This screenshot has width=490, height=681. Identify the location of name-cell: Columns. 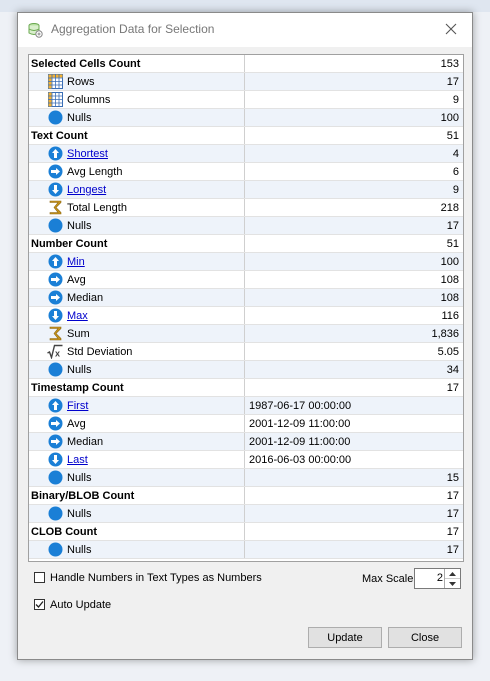
(137, 99).